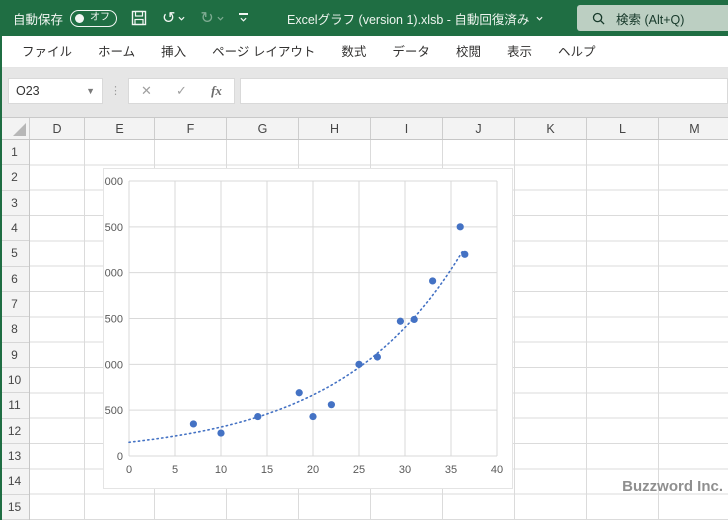 Image resolution: width=728 pixels, height=520 pixels. I want to click on x-tick-label: 35, so click(451, 470).